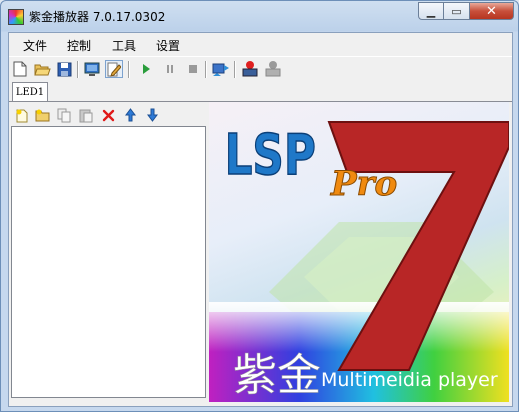  I want to click on display-icon, so click(92, 69).